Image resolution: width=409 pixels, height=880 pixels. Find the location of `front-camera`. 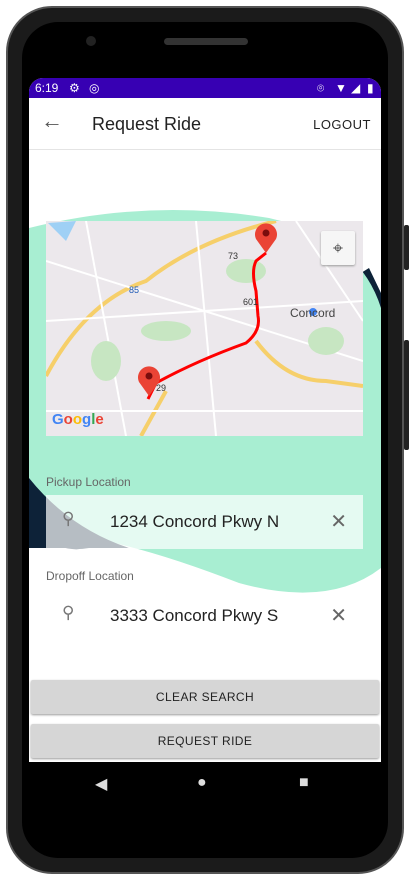

front-camera is located at coordinates (91, 41).